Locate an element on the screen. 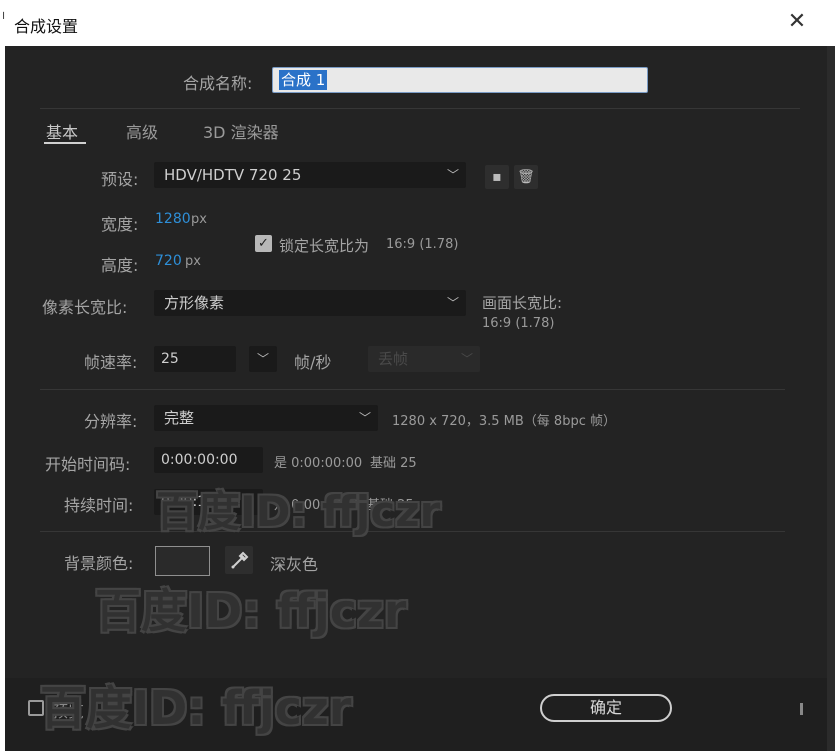 This screenshot has width=835, height=751. tab-advanced: 高级 is located at coordinates (142, 131).